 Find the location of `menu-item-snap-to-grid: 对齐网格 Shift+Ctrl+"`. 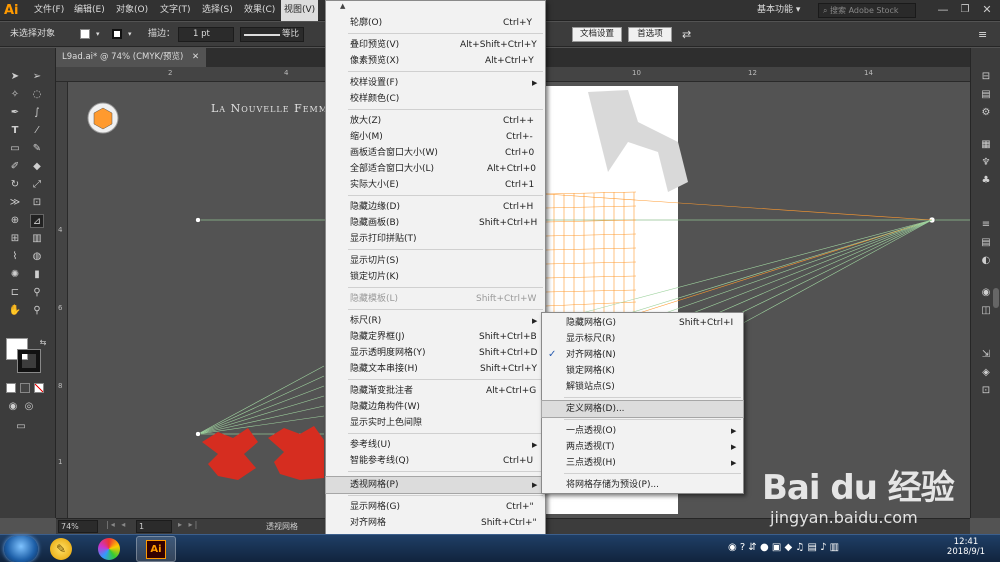

menu-item-snap-to-grid: 对齐网格 Shift+Ctrl+" is located at coordinates (435, 523).